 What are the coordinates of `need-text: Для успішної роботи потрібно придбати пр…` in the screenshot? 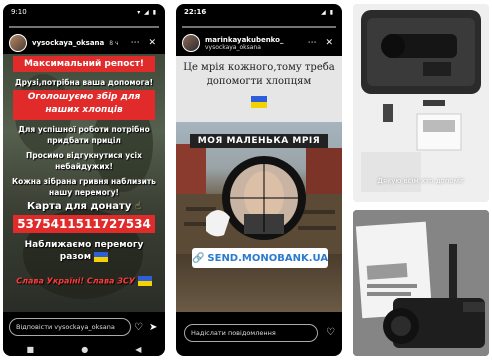 It's located at (84, 135).